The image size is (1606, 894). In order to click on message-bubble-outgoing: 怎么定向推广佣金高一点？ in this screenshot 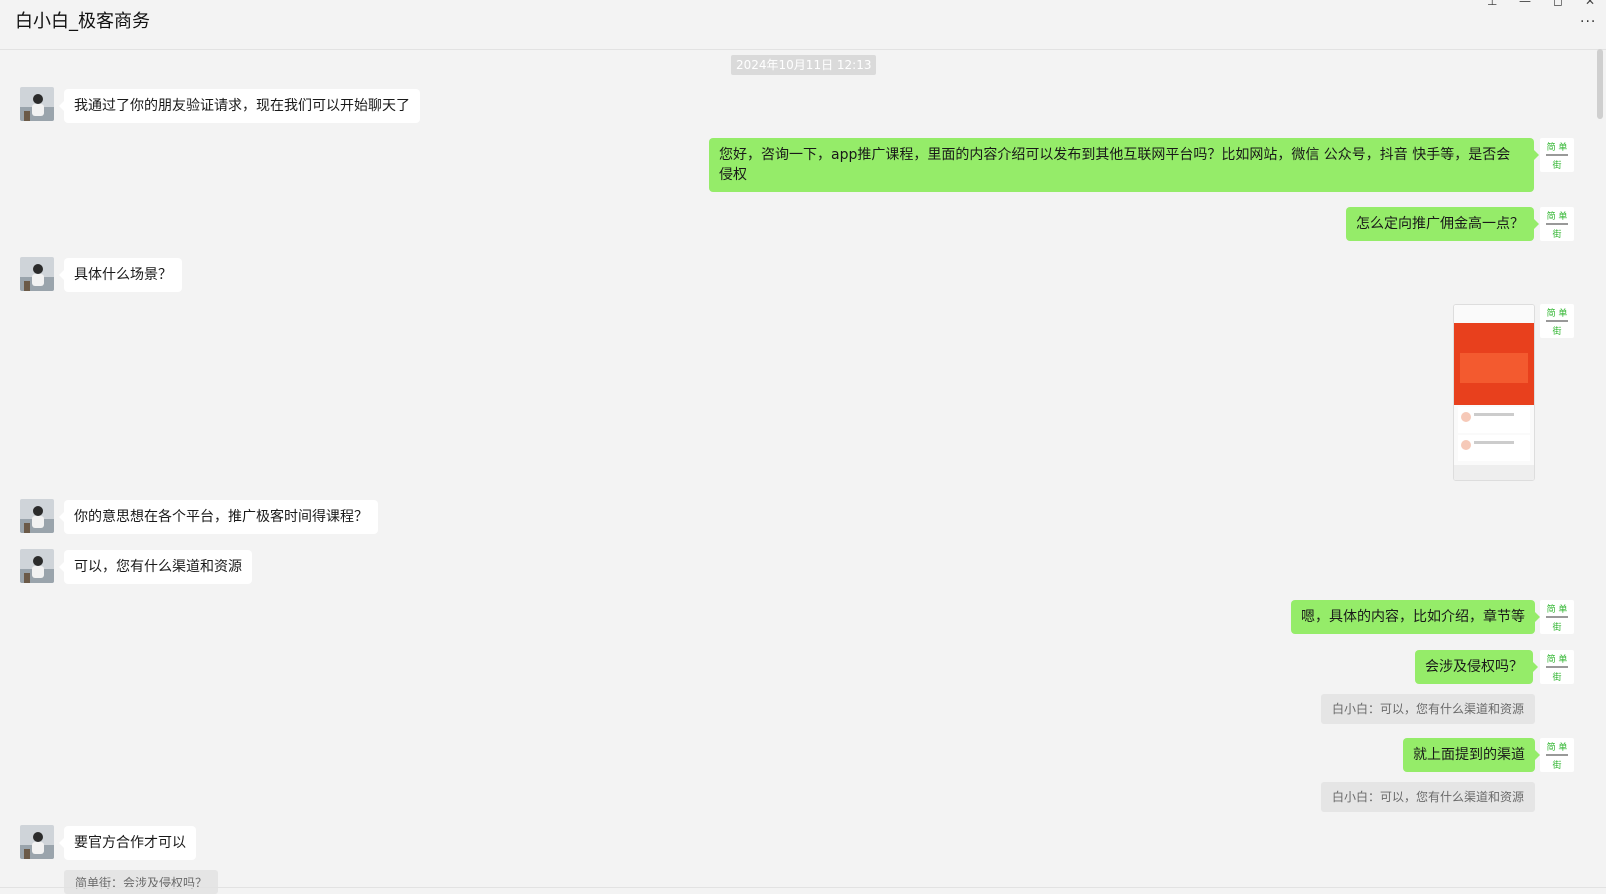, I will do `click(1442, 224)`.